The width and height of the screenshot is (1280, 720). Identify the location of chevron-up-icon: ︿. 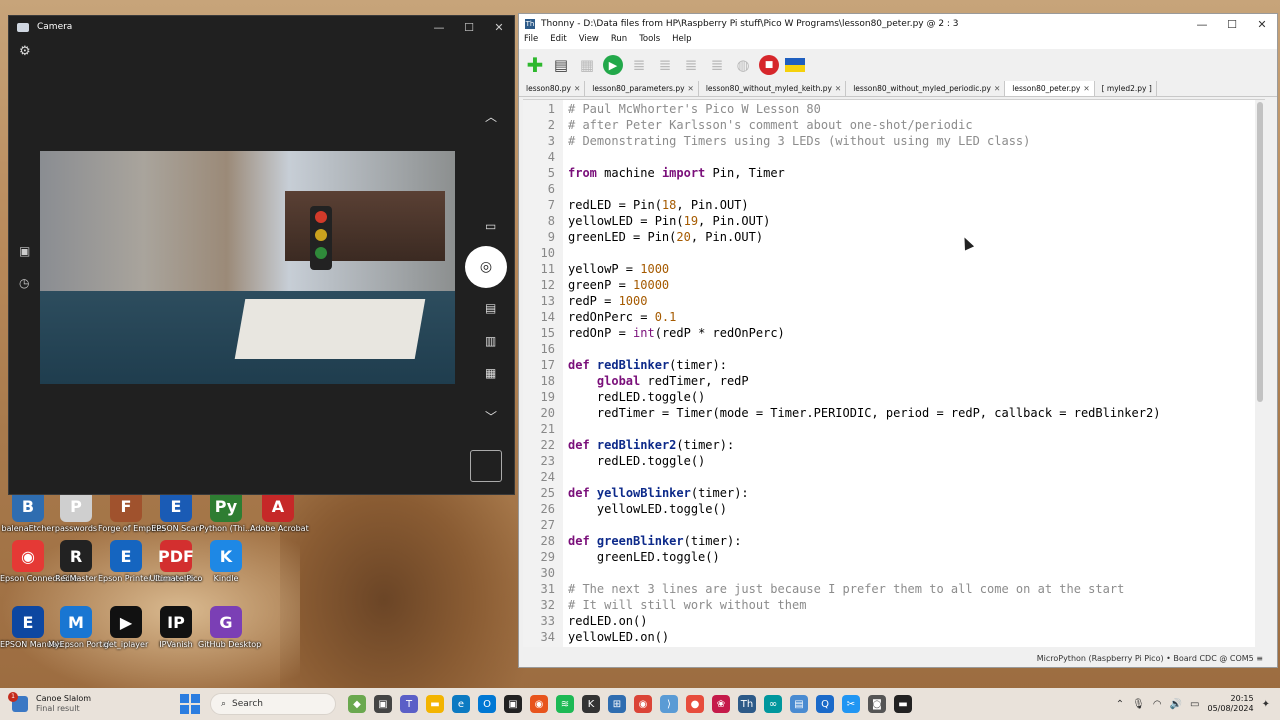
(491, 116).